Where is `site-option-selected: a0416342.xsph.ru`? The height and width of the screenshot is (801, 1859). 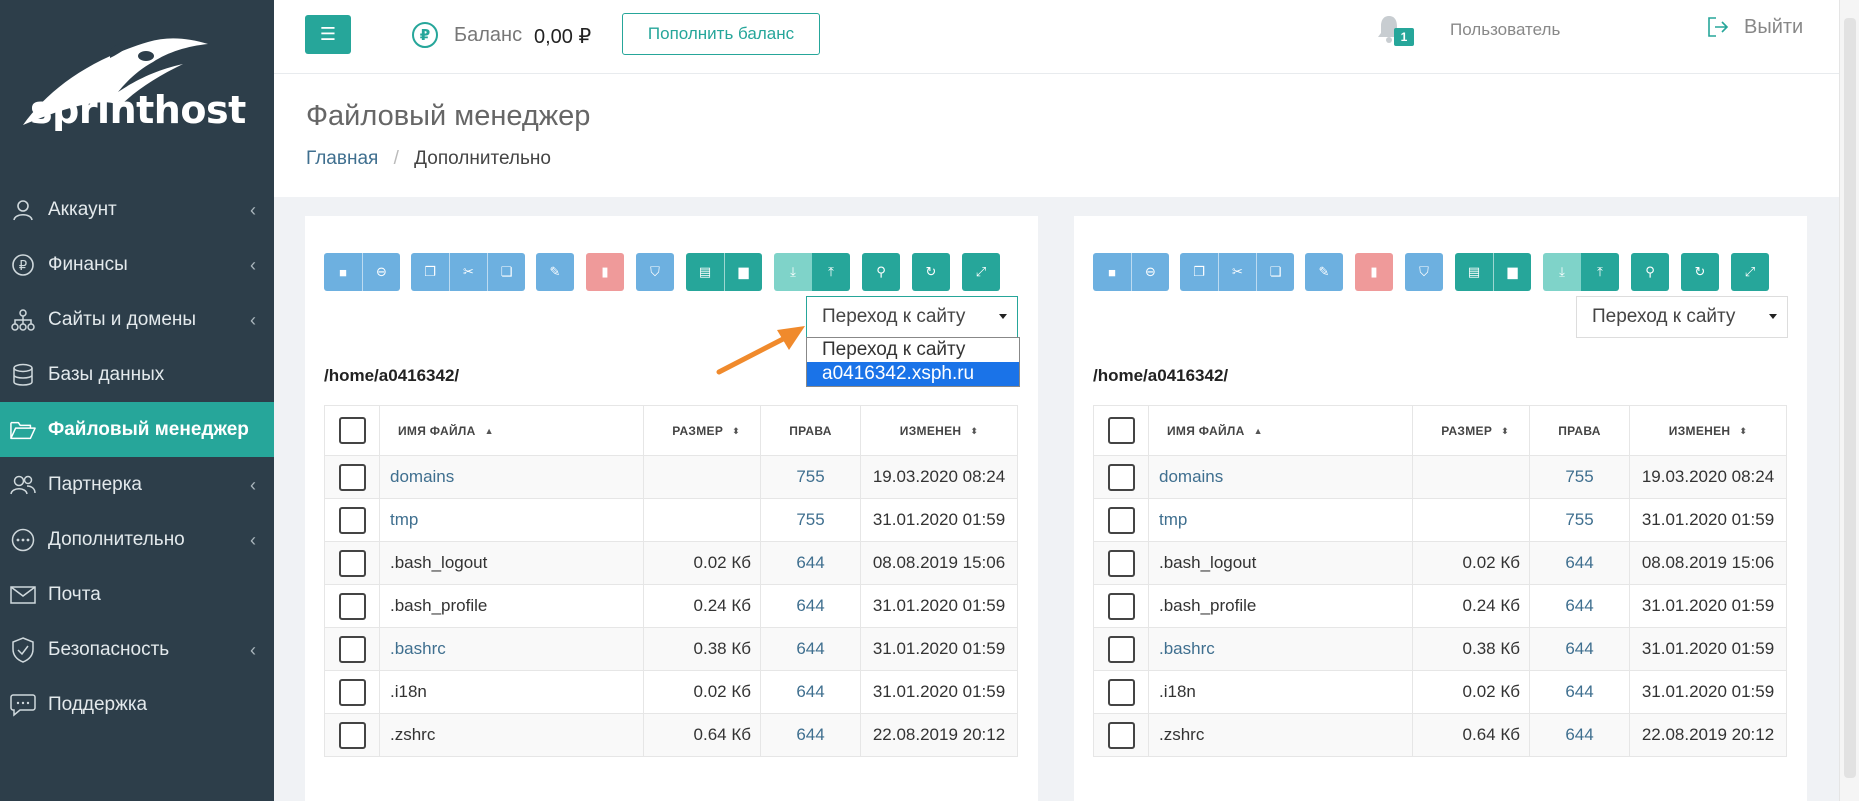 site-option-selected: a0416342.xsph.ru is located at coordinates (913, 374).